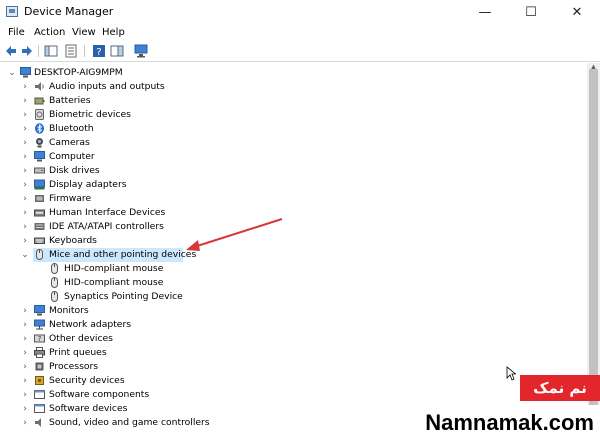 This screenshot has height=440, width=600. Describe the element at coordinates (39, 143) in the screenshot. I see `camera-icon` at that location.